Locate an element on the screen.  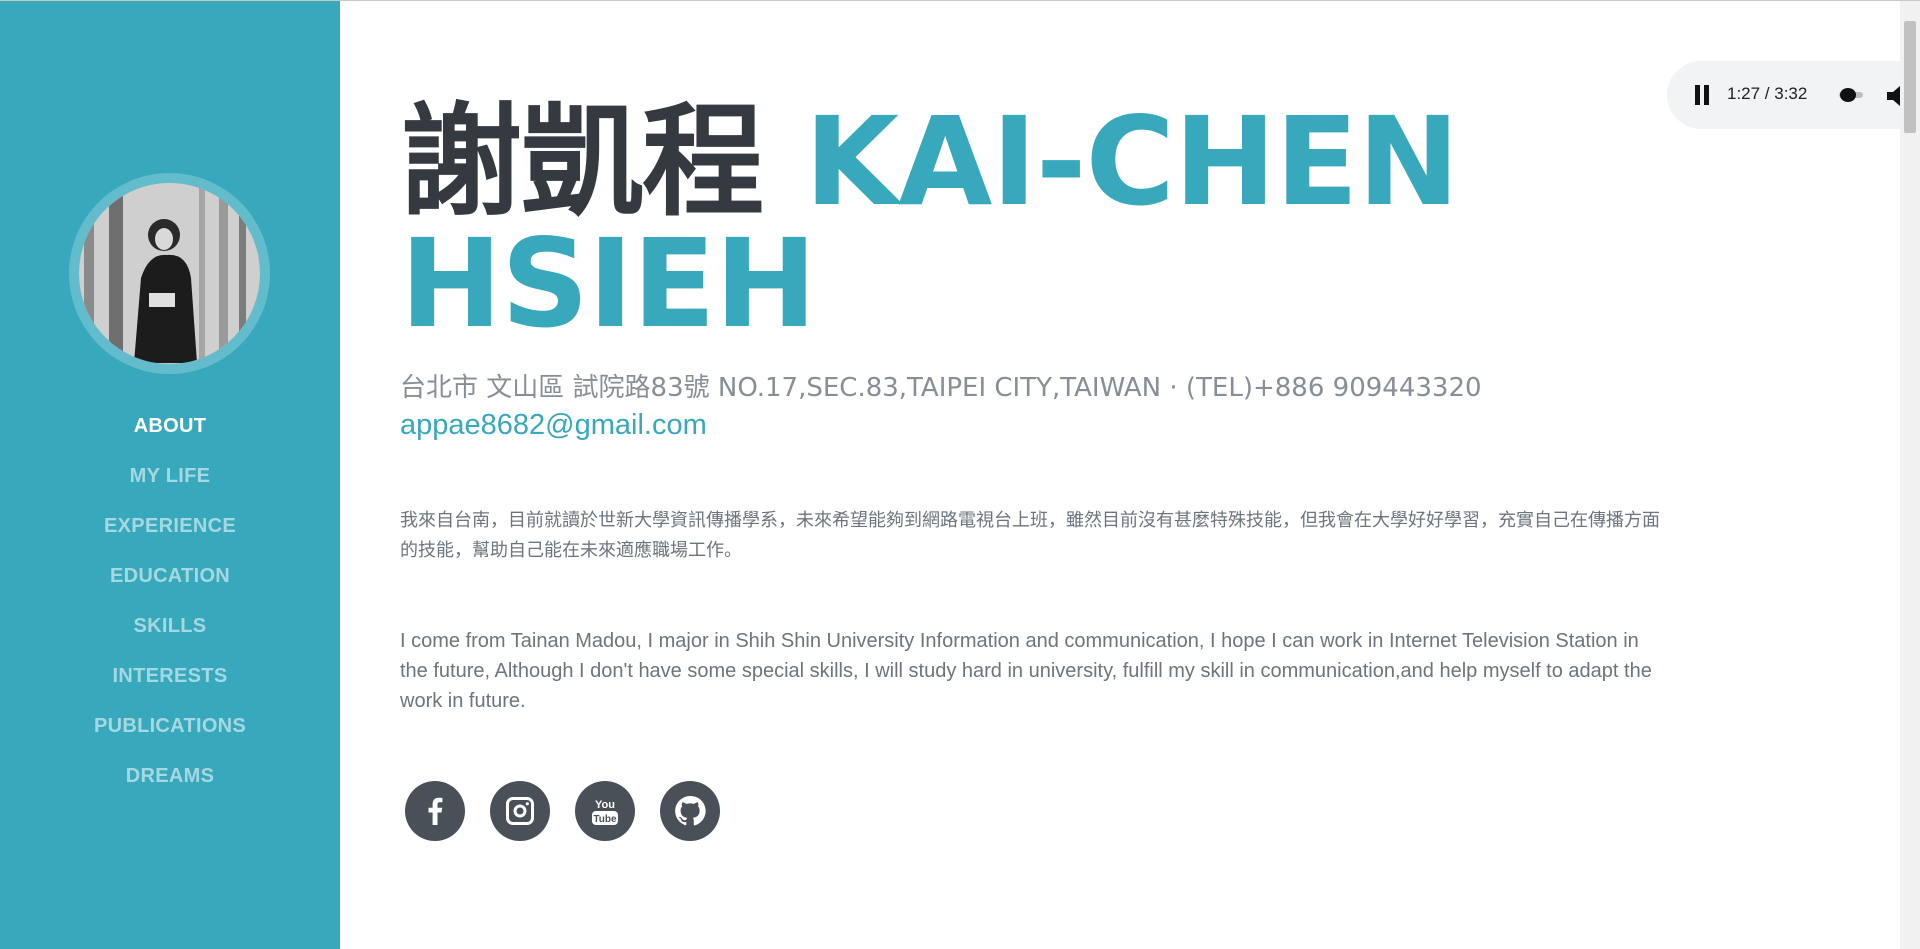
nav-item-experience: EXPERIENCE is located at coordinates (170, 526).